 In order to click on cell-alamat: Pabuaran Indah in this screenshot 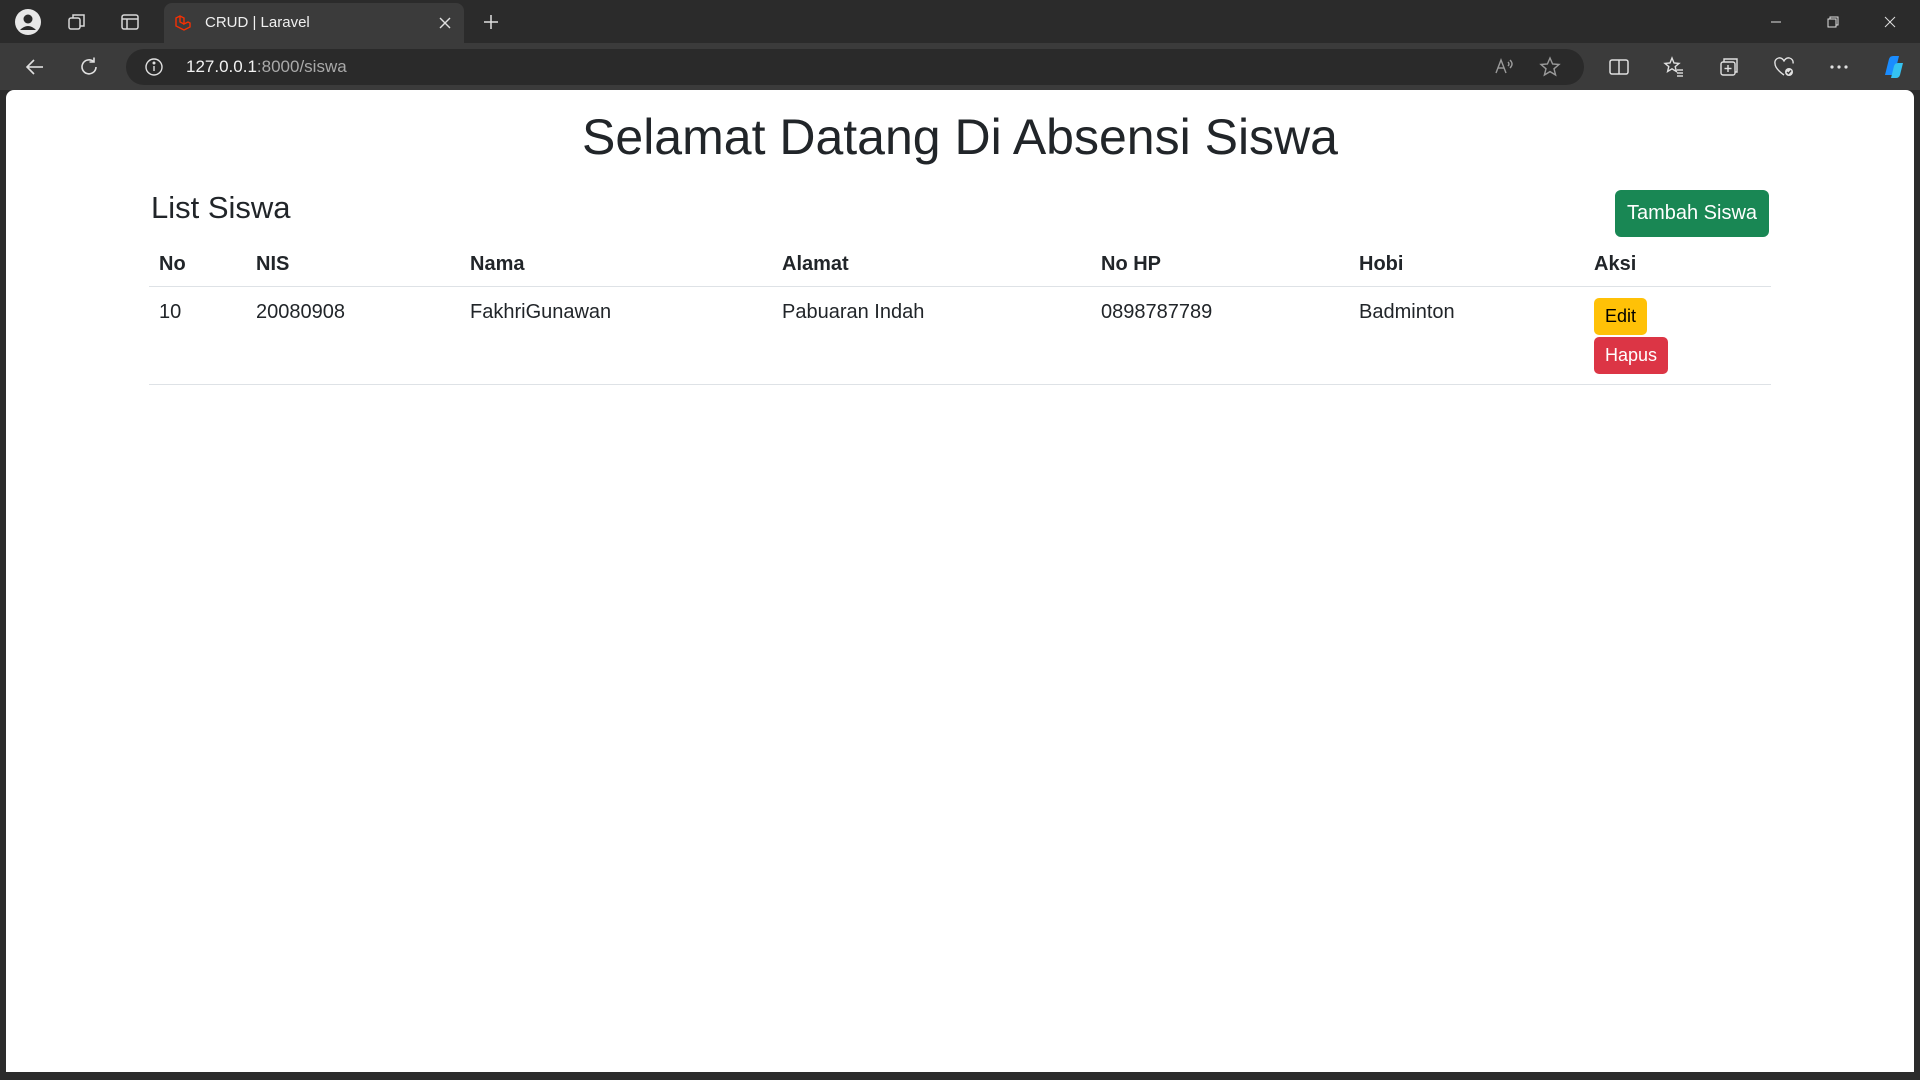, I will do `click(931, 335)`.